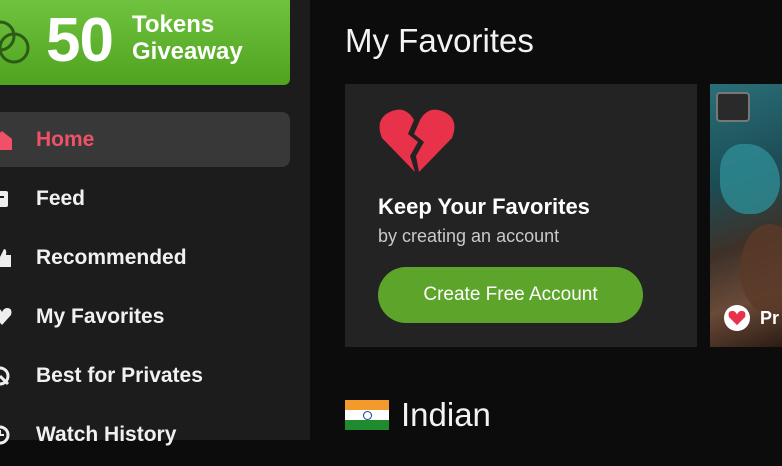 This screenshot has width=782, height=466. What do you see at coordinates (746, 215) in the screenshot?
I see `model-thumbnail: Pr` at bounding box center [746, 215].